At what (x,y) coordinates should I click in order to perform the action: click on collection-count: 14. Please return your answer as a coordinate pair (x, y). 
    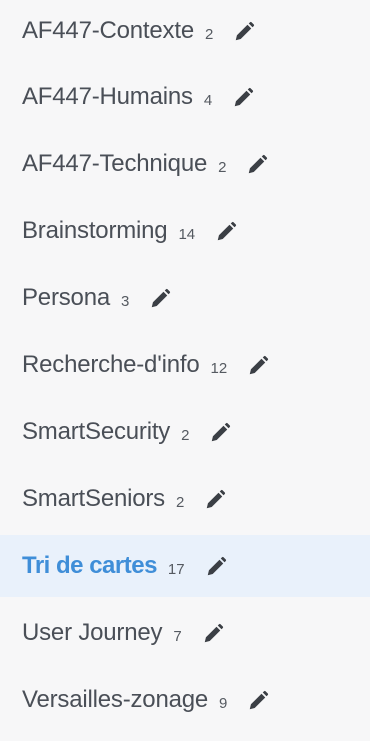
    Looking at the image, I should click on (187, 234).